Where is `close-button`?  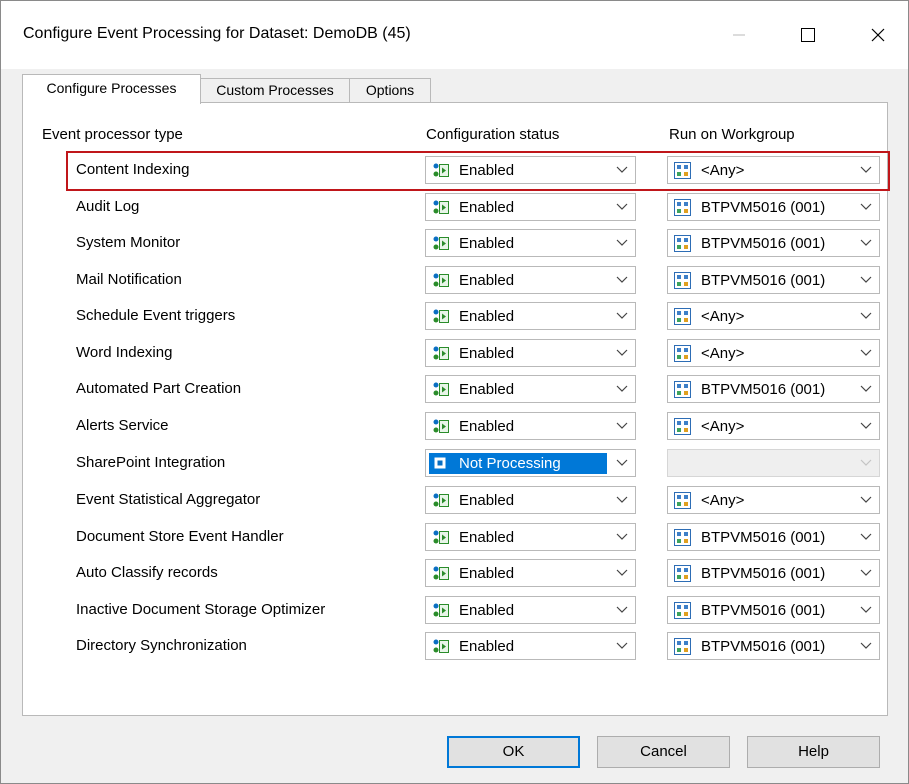
close-button is located at coordinates (878, 35).